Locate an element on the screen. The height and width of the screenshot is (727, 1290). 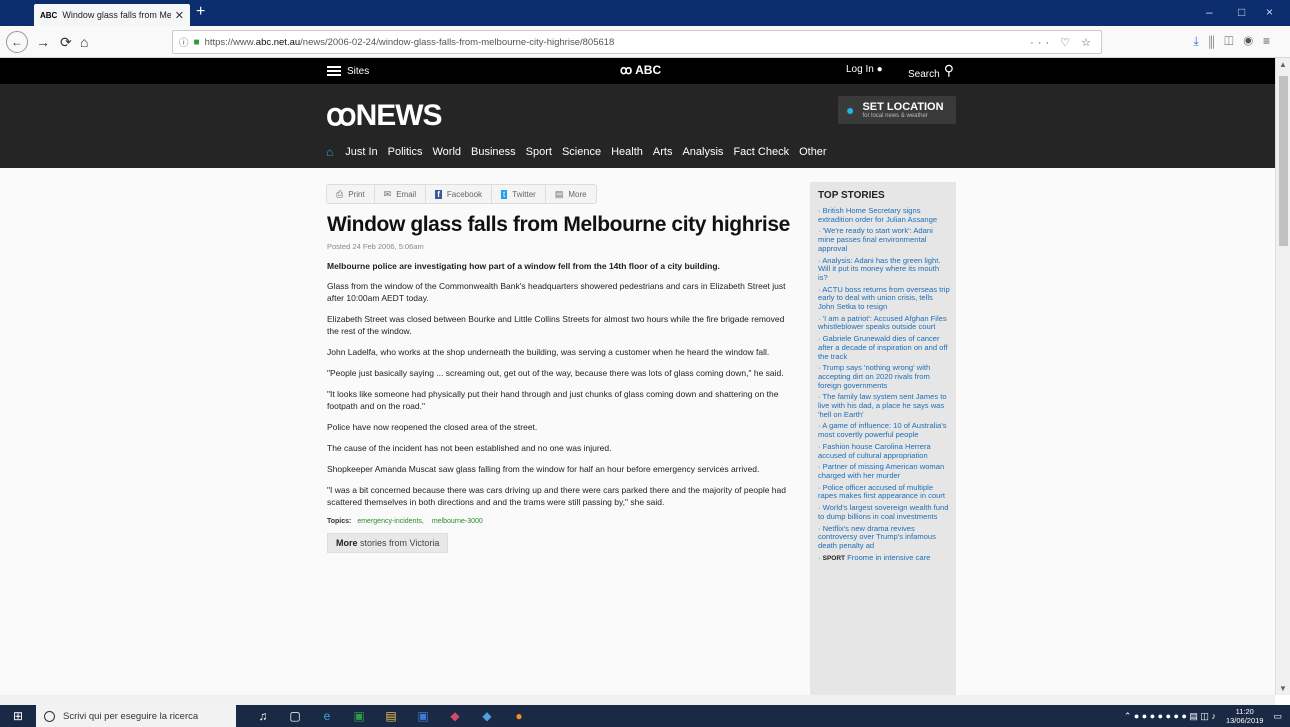
nav-item-health: Health is located at coordinates (627, 152).